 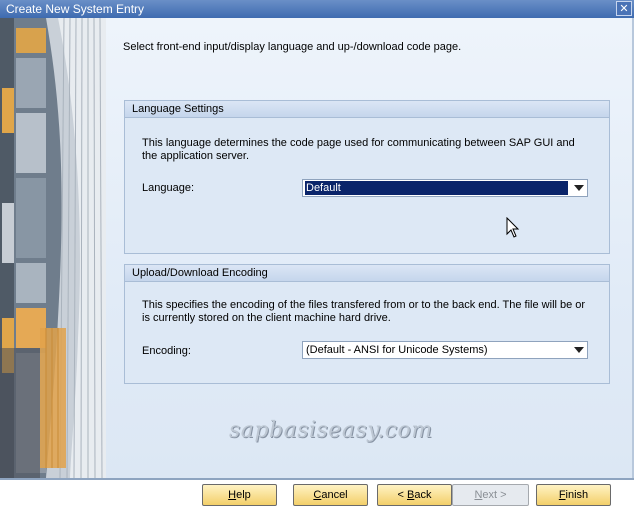 What do you see at coordinates (397, 350) in the screenshot?
I see `encoding-value: (Default - ANSI for Unicode Systems)` at bounding box center [397, 350].